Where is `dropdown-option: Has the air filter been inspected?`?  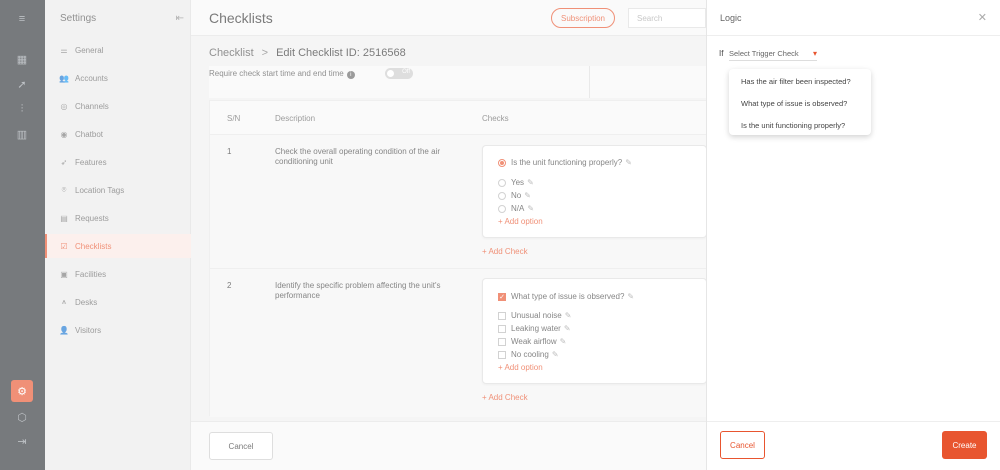 dropdown-option: Has the air filter been inspected? is located at coordinates (796, 81).